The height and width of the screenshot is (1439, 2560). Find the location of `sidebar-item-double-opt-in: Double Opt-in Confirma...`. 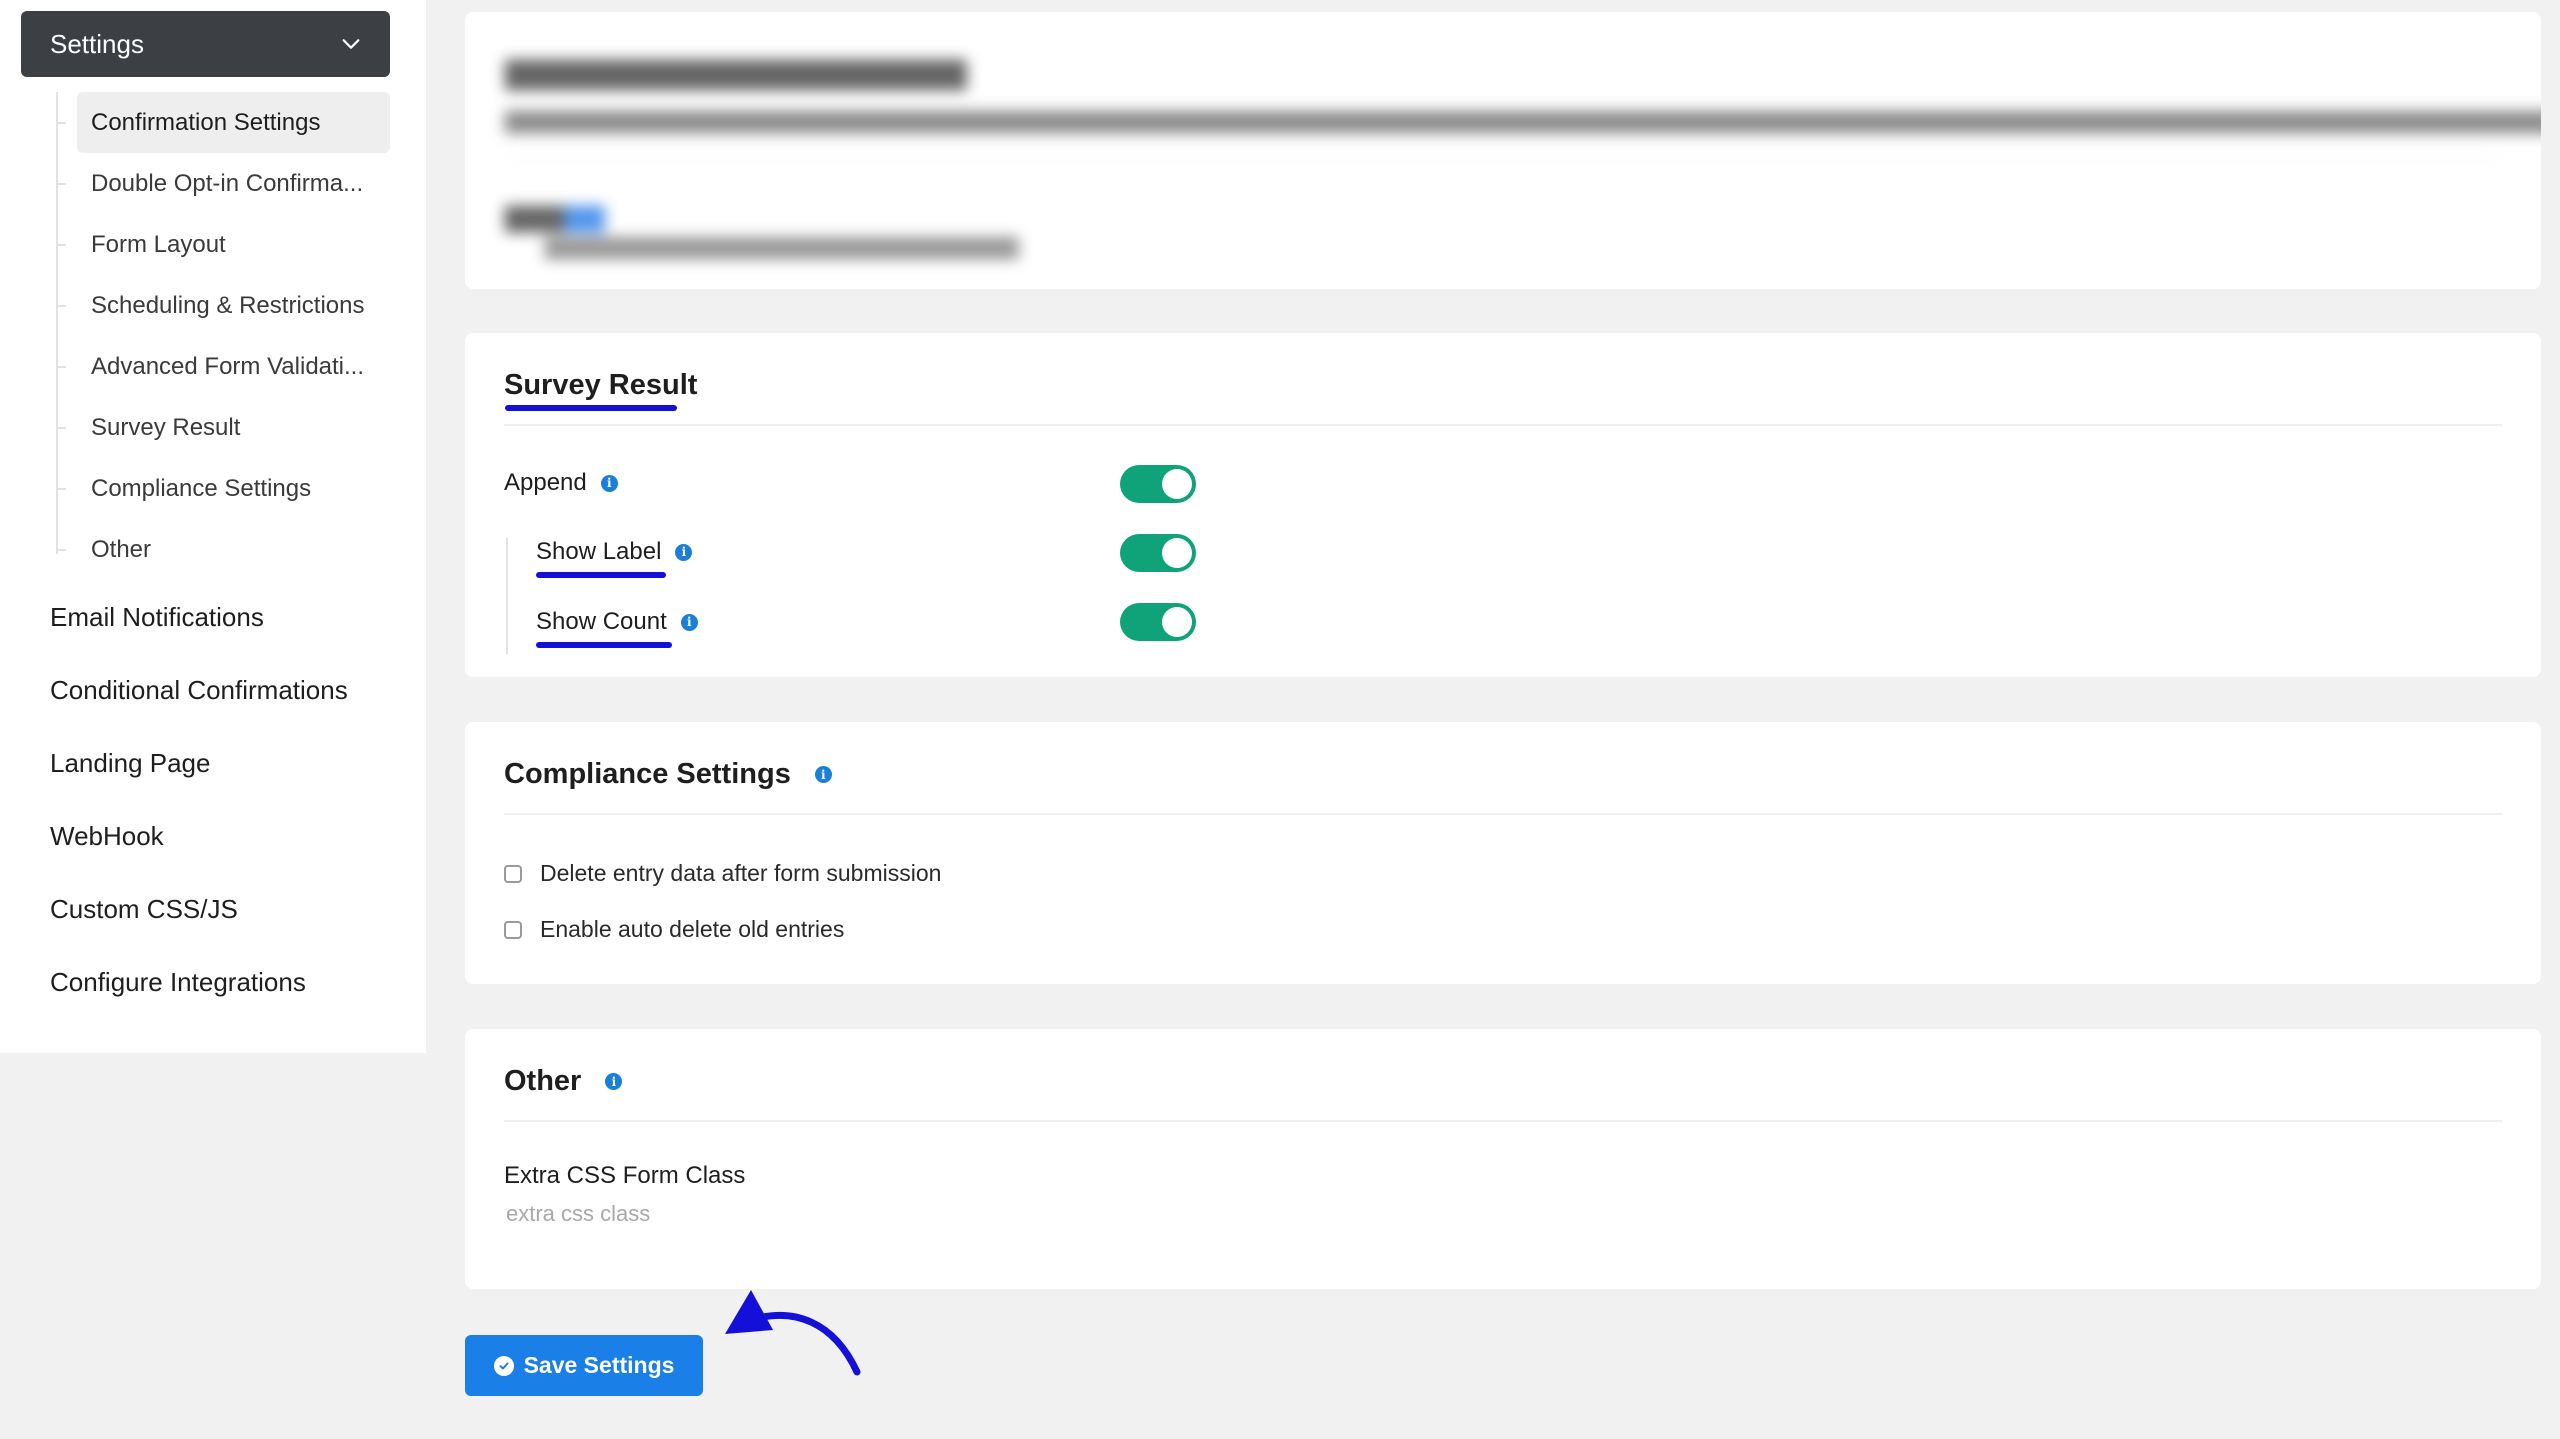

sidebar-item-double-opt-in: Double Opt-in Confirma... is located at coordinates (223, 183).